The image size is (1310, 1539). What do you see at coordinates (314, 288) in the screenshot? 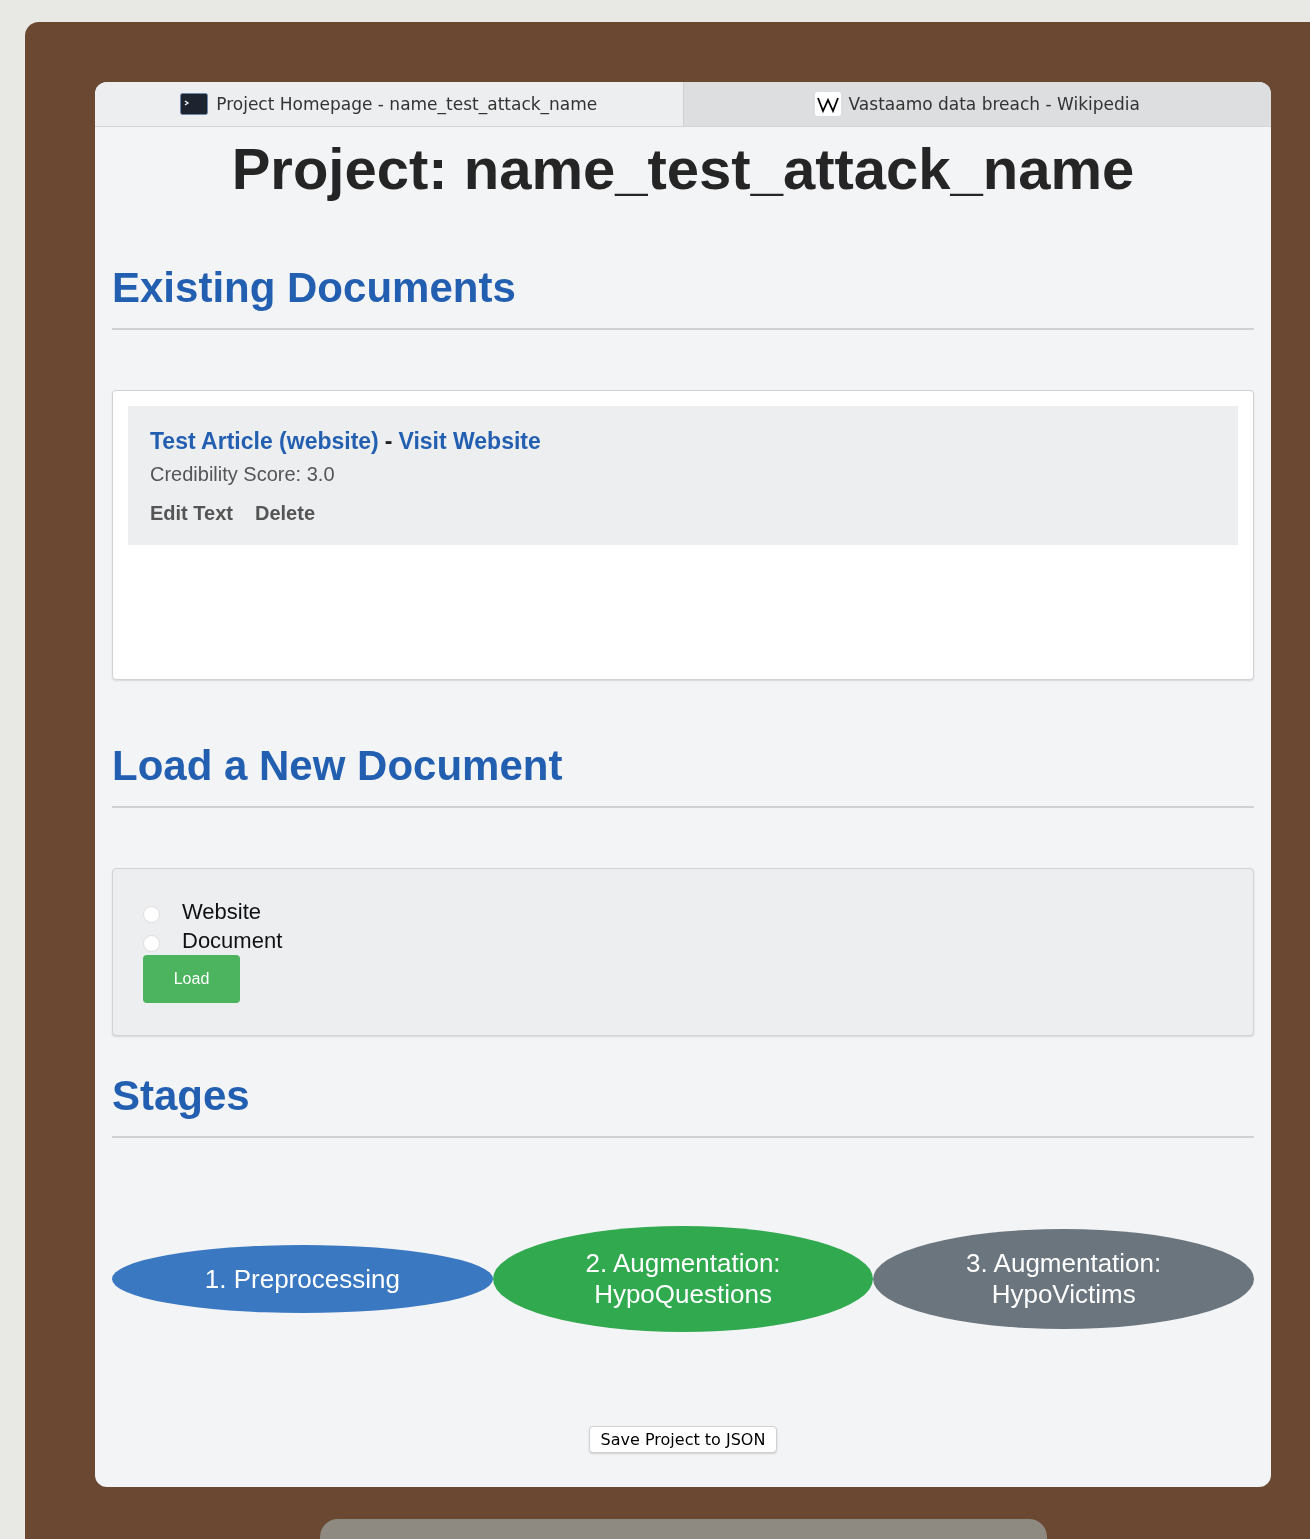
I see `section-heading: Existing Documents` at bounding box center [314, 288].